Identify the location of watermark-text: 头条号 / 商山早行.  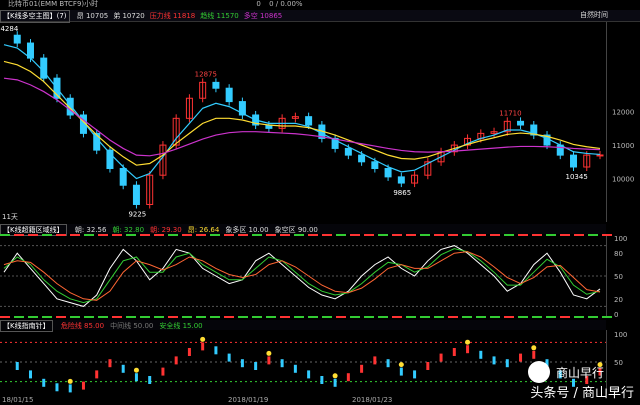
(582, 393).